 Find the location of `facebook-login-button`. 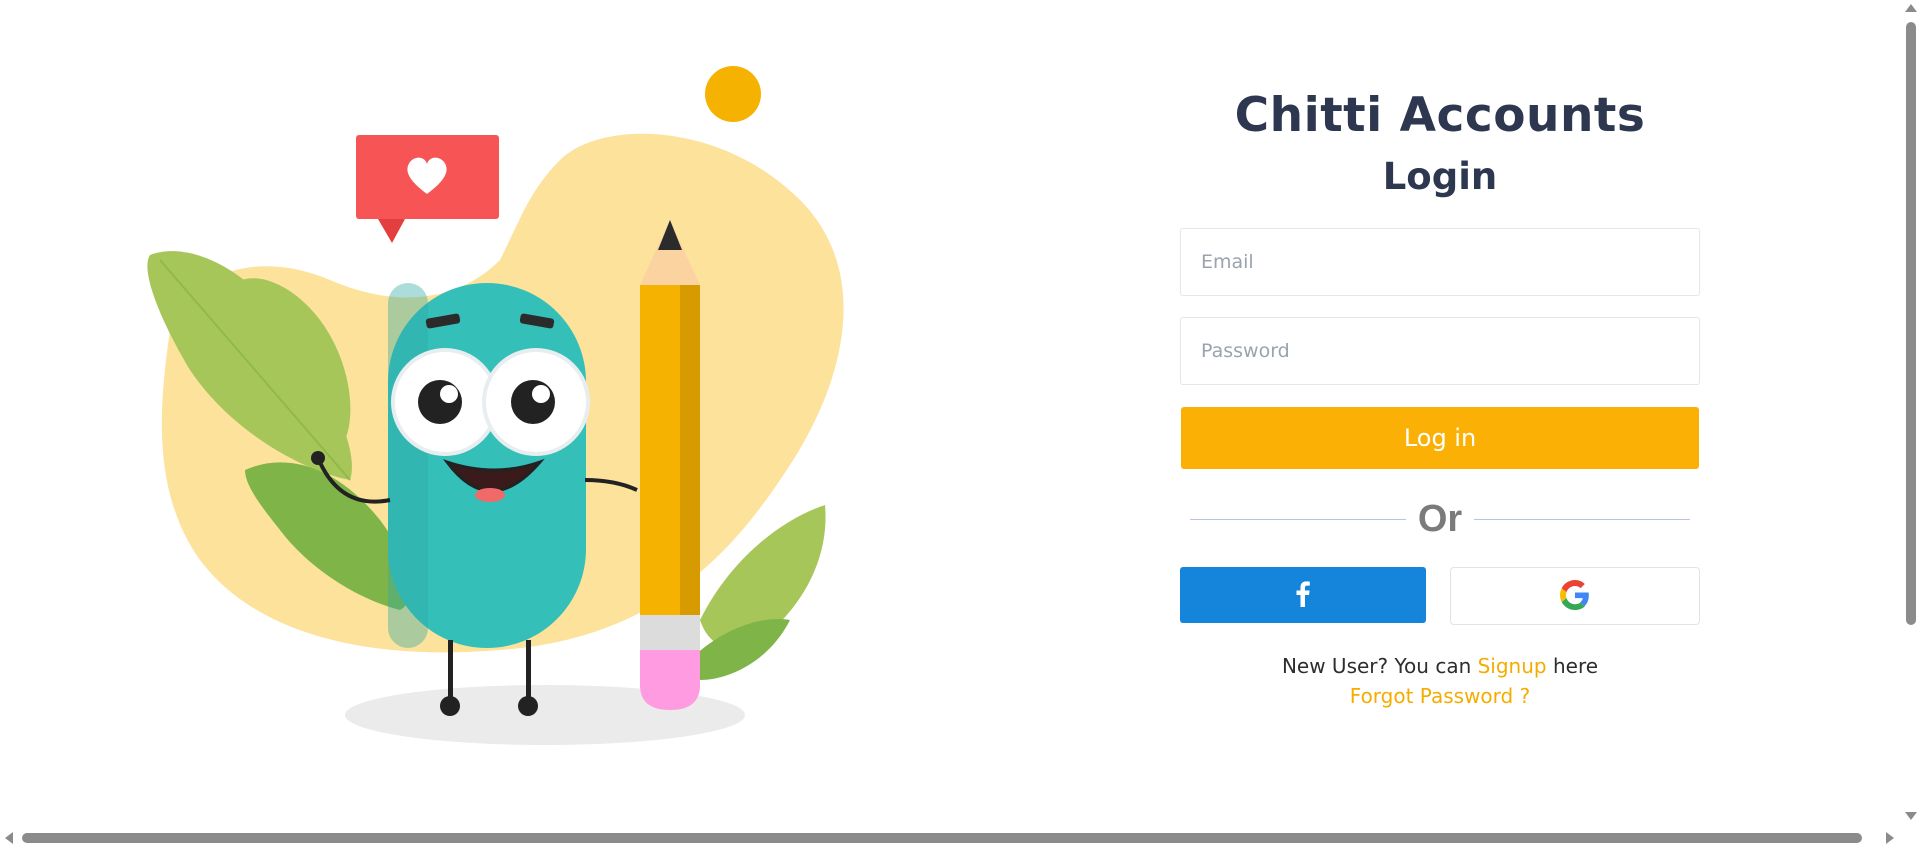

facebook-login-button is located at coordinates (1303, 595).